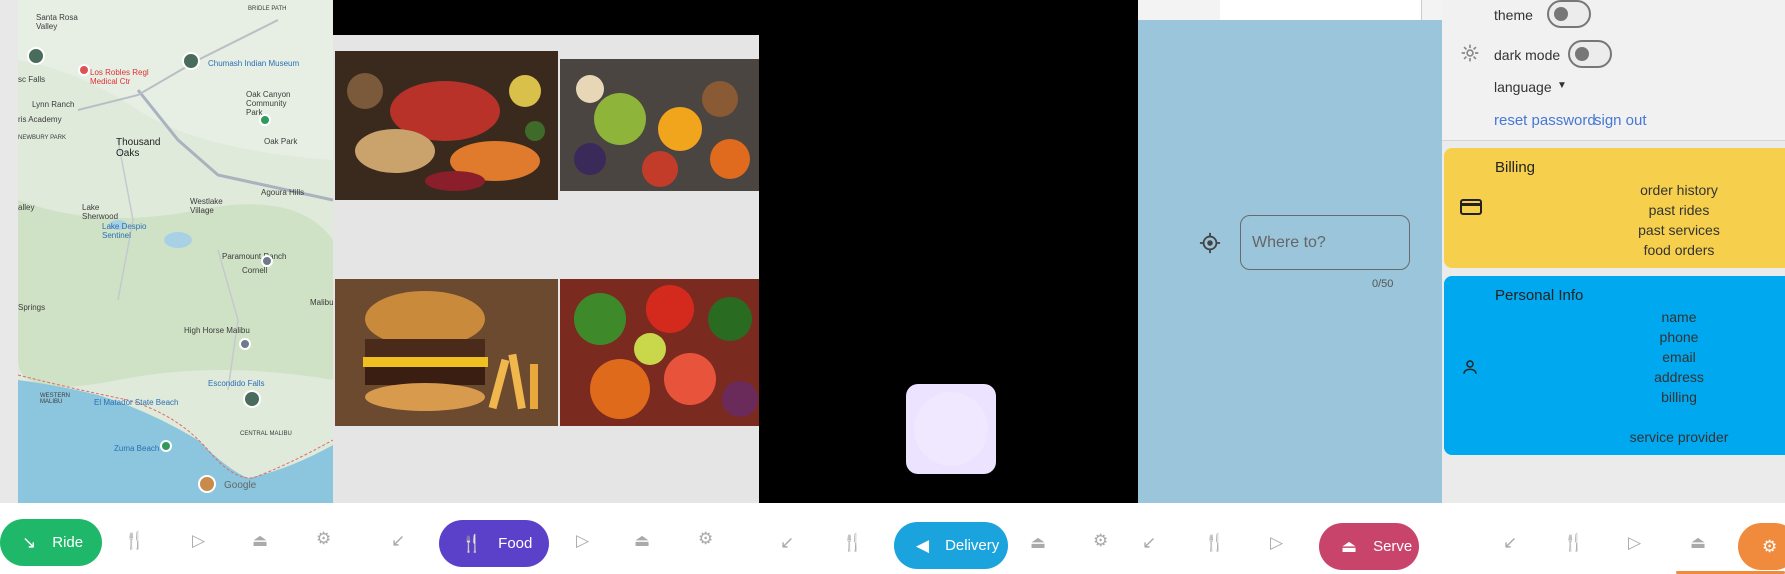  Describe the element at coordinates (1321, 10) in the screenshot. I see `search-top-card` at that location.